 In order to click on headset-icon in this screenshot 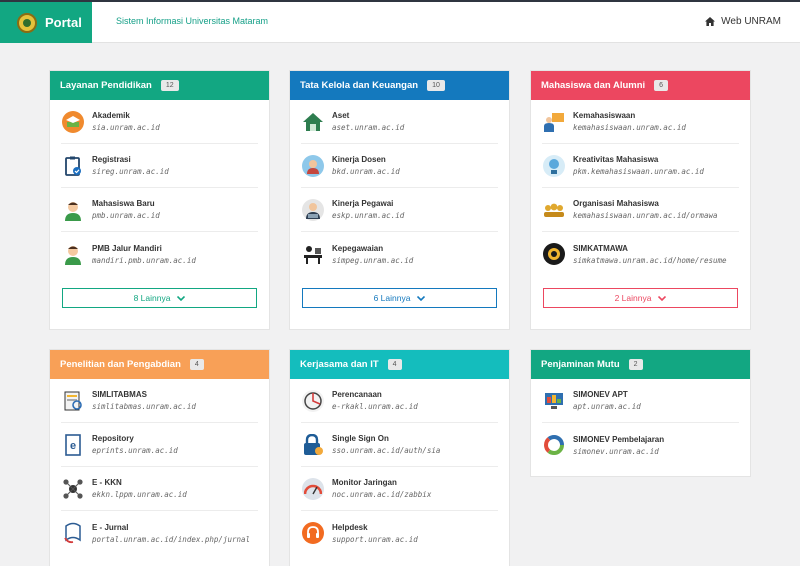, I will do `click(313, 533)`.